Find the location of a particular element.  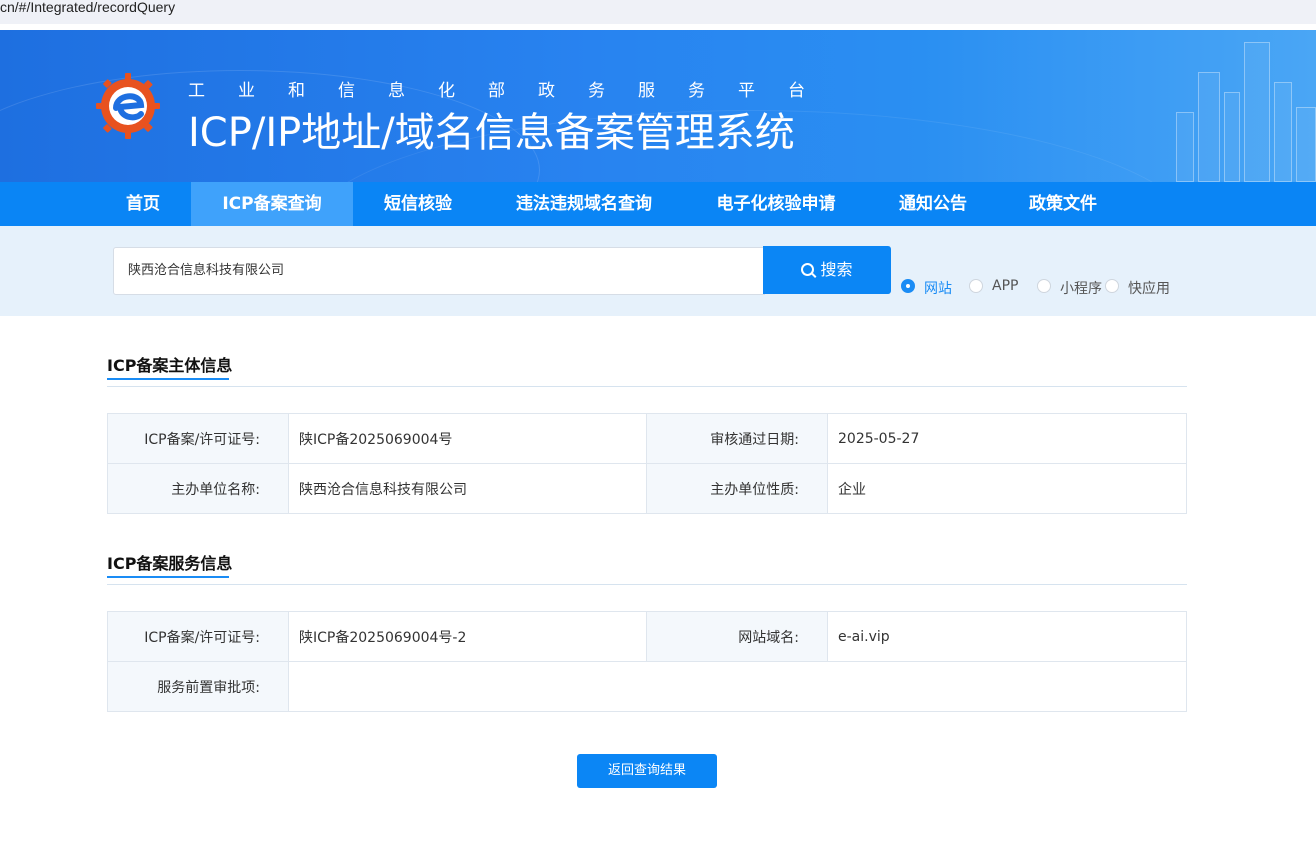

nav-item-home: 首页 is located at coordinates (143, 204).